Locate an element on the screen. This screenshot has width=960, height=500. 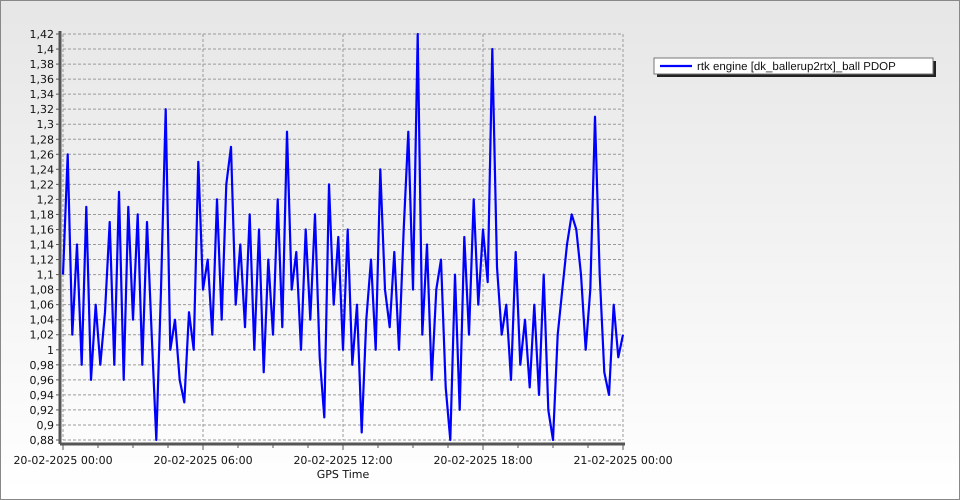
y-tick-label: 0,96 is located at coordinates (42, 380).